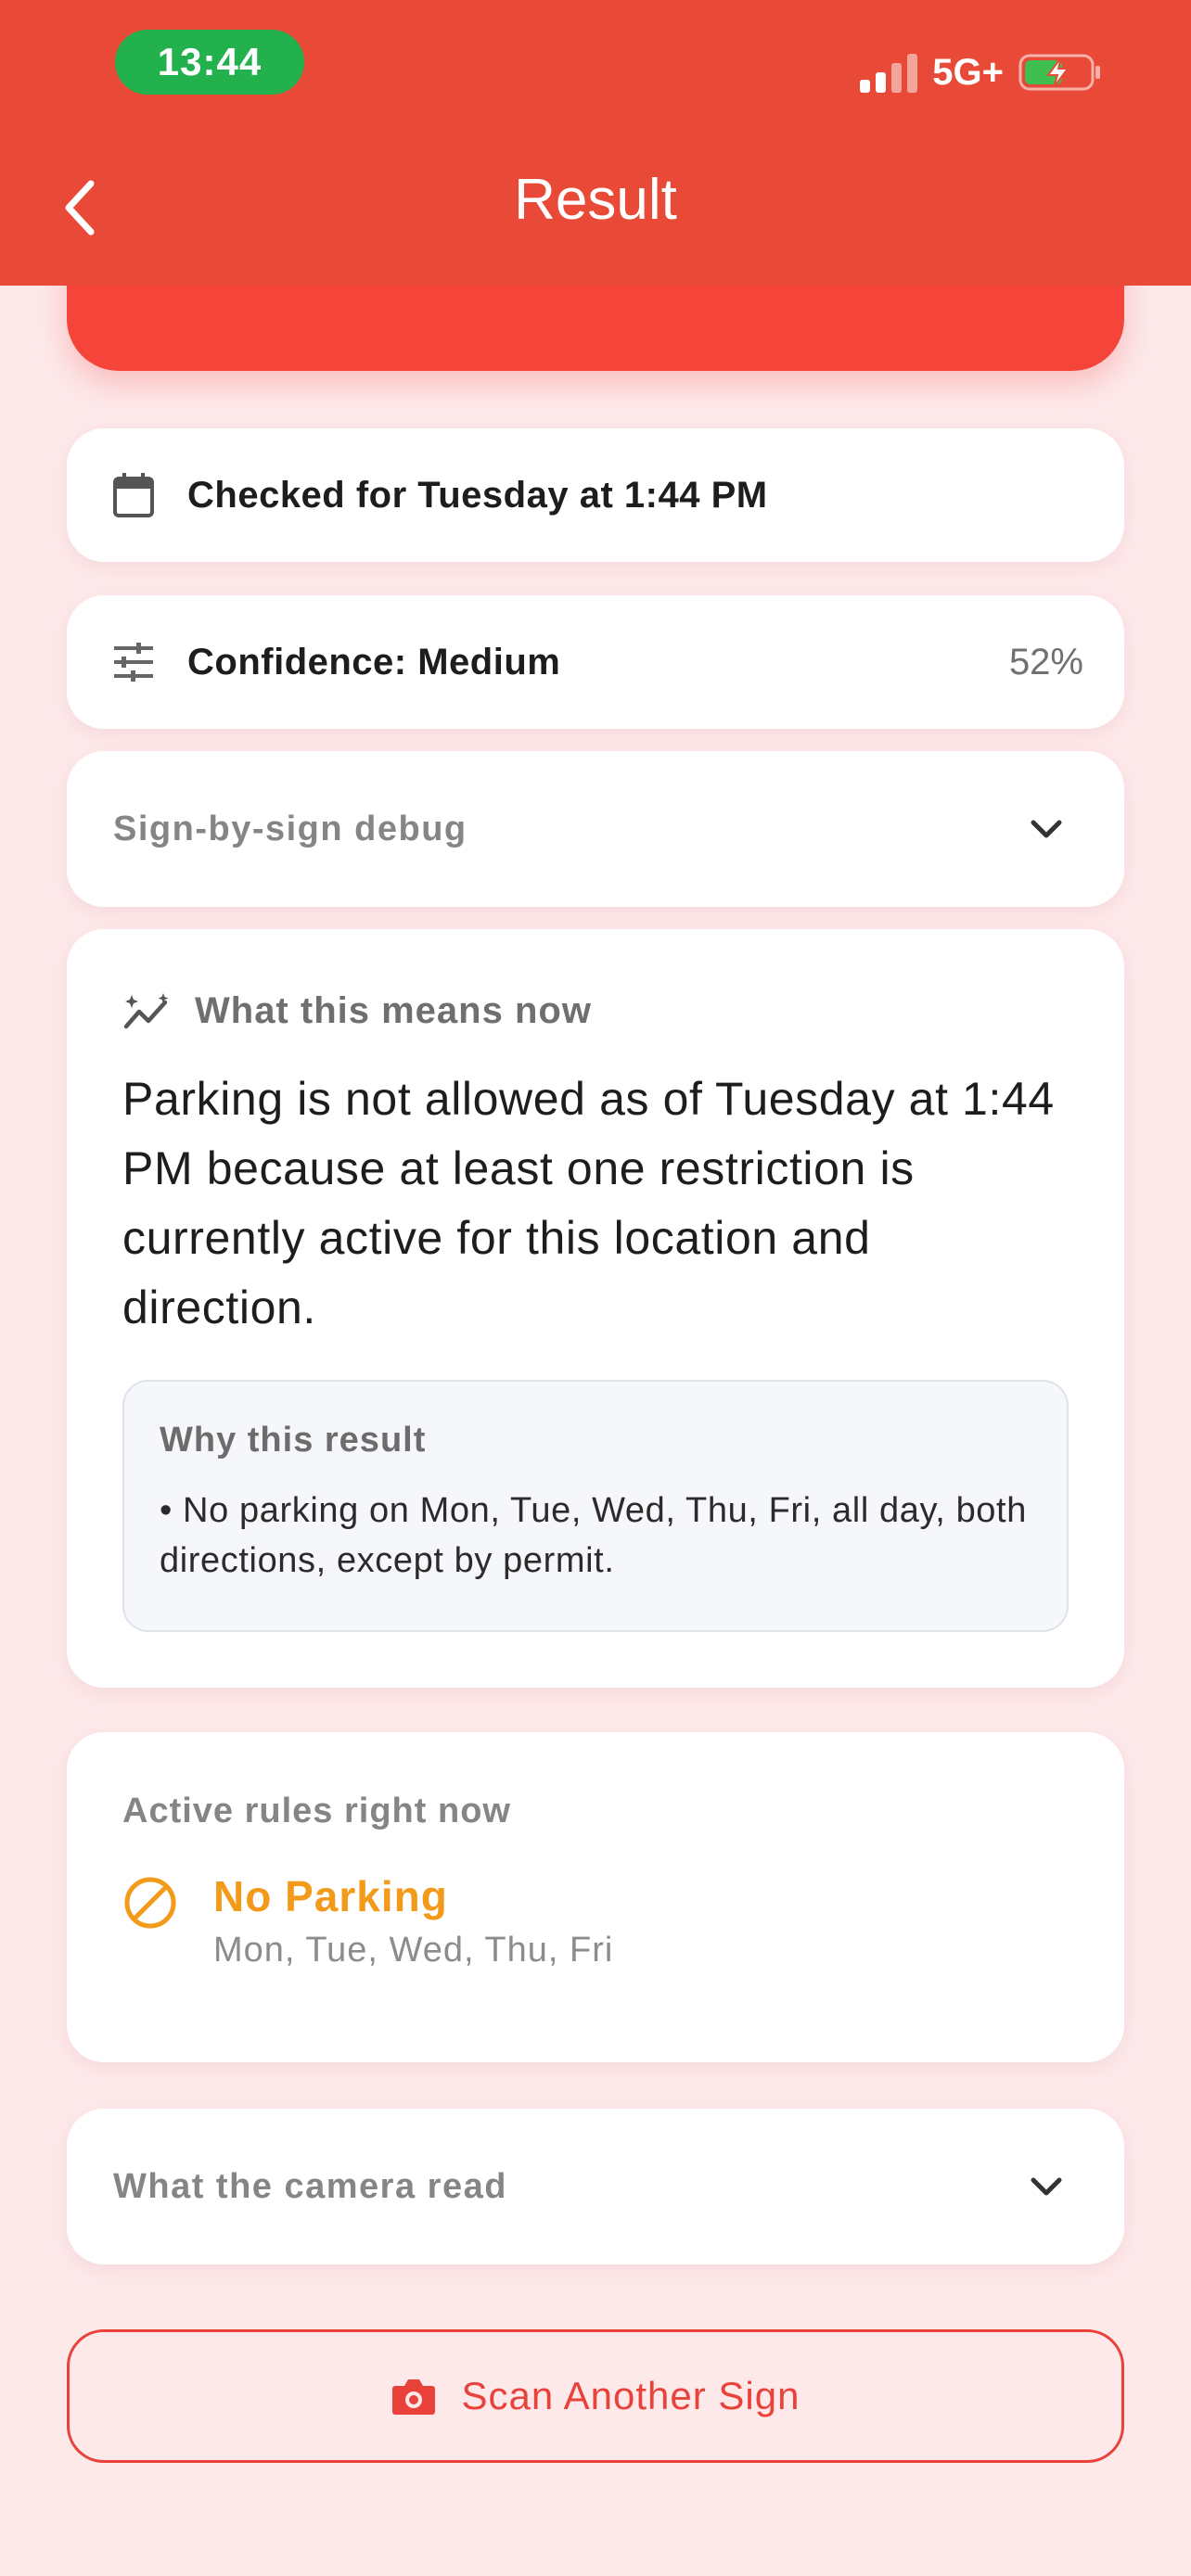 The width and height of the screenshot is (1191, 2576). Describe the element at coordinates (146, 1010) in the screenshot. I see `sparkle-trend-icon` at that location.